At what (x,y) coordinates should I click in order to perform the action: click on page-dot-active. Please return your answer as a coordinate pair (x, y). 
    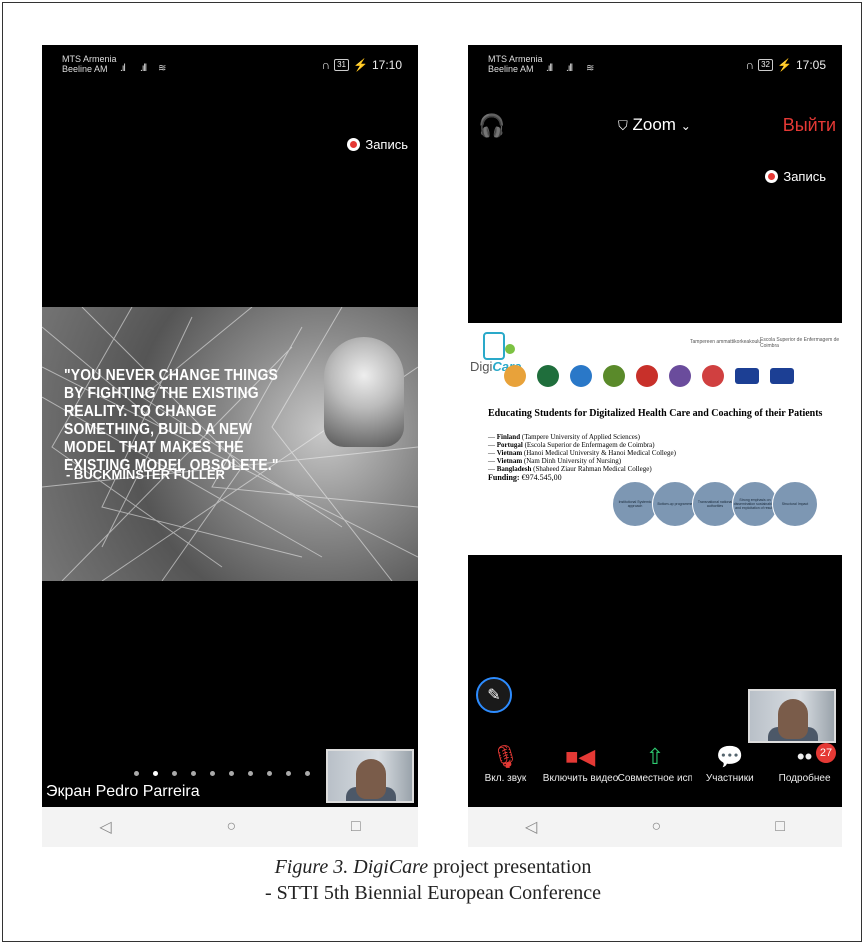
    Looking at the image, I should click on (155, 773).